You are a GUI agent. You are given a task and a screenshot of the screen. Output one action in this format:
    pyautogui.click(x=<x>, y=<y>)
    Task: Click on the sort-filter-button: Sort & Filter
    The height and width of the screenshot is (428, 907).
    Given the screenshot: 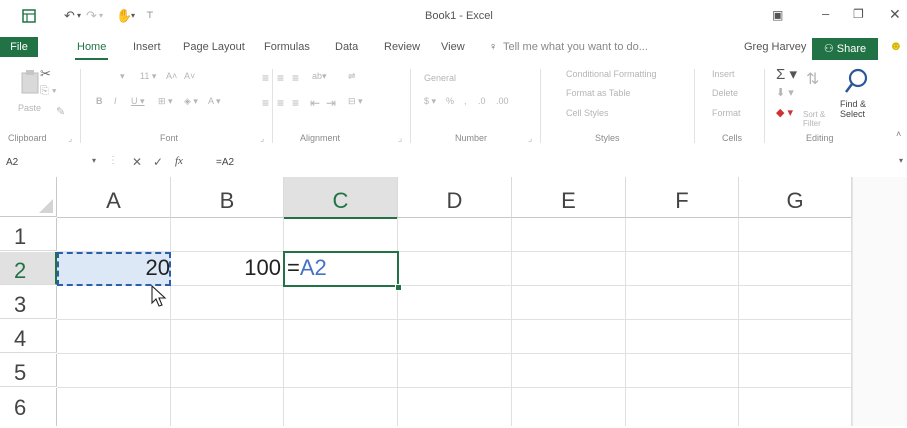 What is the action you would take?
    pyautogui.click(x=817, y=119)
    